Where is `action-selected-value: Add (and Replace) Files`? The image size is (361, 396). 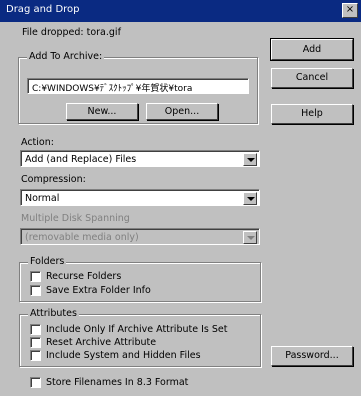
action-selected-value: Add (and Replace) Files is located at coordinates (81, 159).